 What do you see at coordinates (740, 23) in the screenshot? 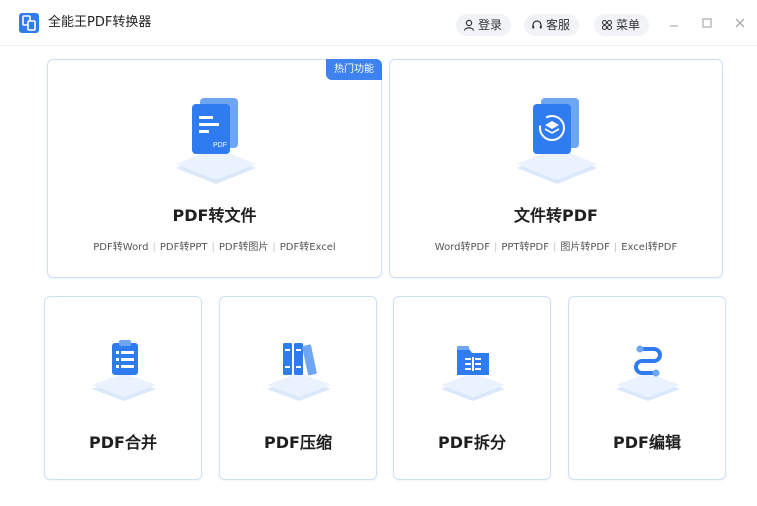
I see `close-icon` at bounding box center [740, 23].